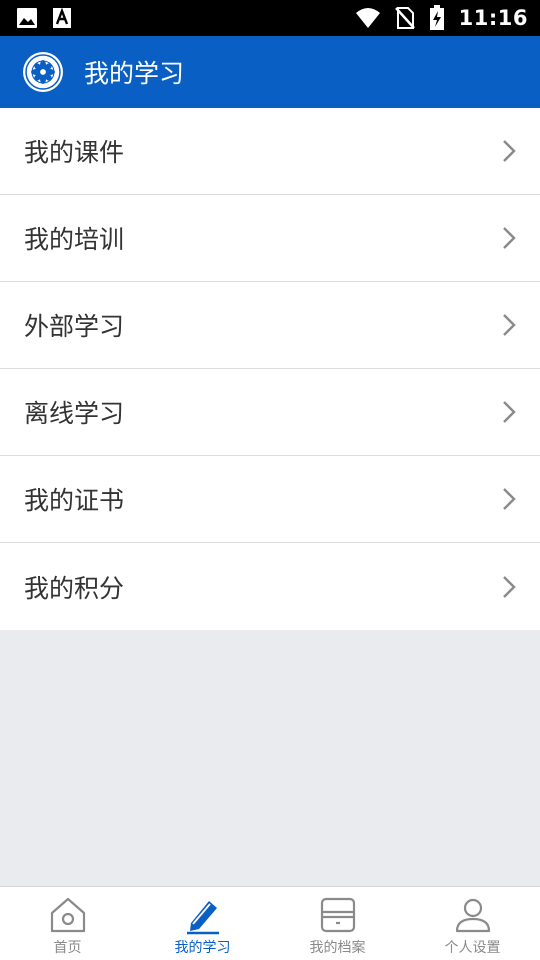 Image resolution: width=540 pixels, height=960 pixels. What do you see at coordinates (270, 72) in the screenshot?
I see `app-header: 我的学习` at bounding box center [270, 72].